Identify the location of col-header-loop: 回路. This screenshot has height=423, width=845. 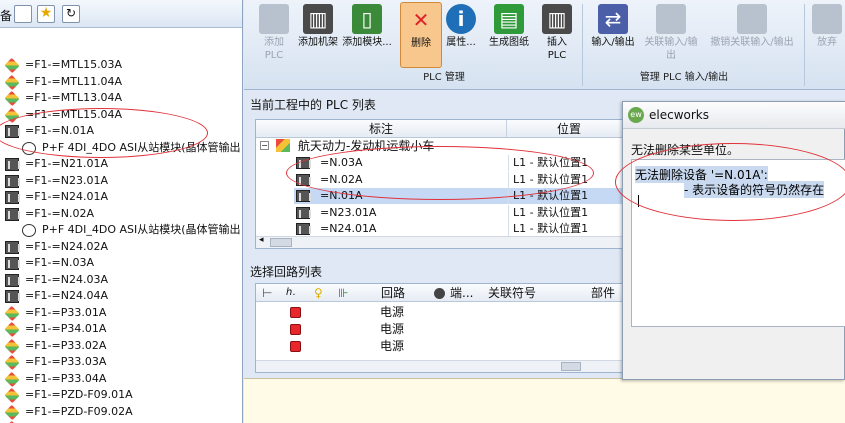
(393, 293).